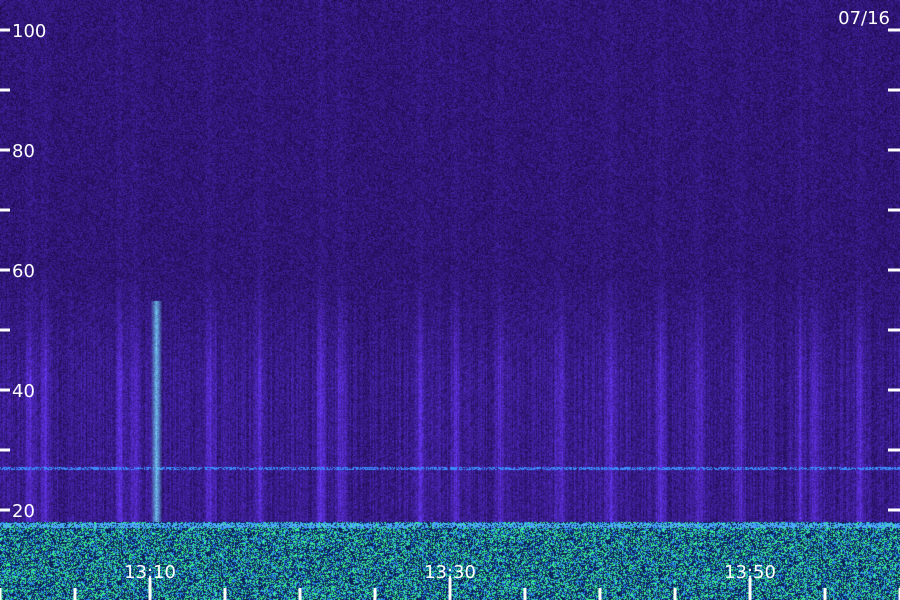  I want to click on y-tick-label: 40, so click(23, 391).